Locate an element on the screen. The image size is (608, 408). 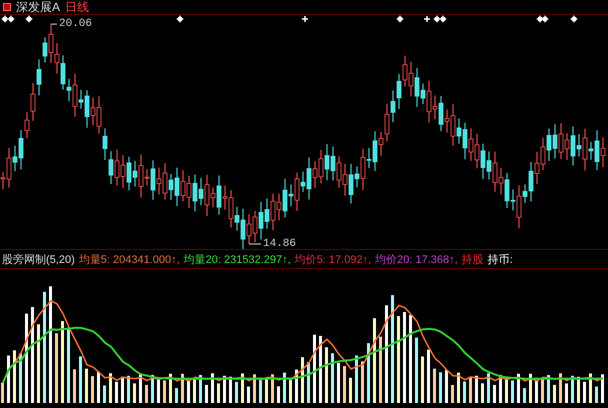
indicator-value: 均价20: 17.368↑, is located at coordinates (416, 259).